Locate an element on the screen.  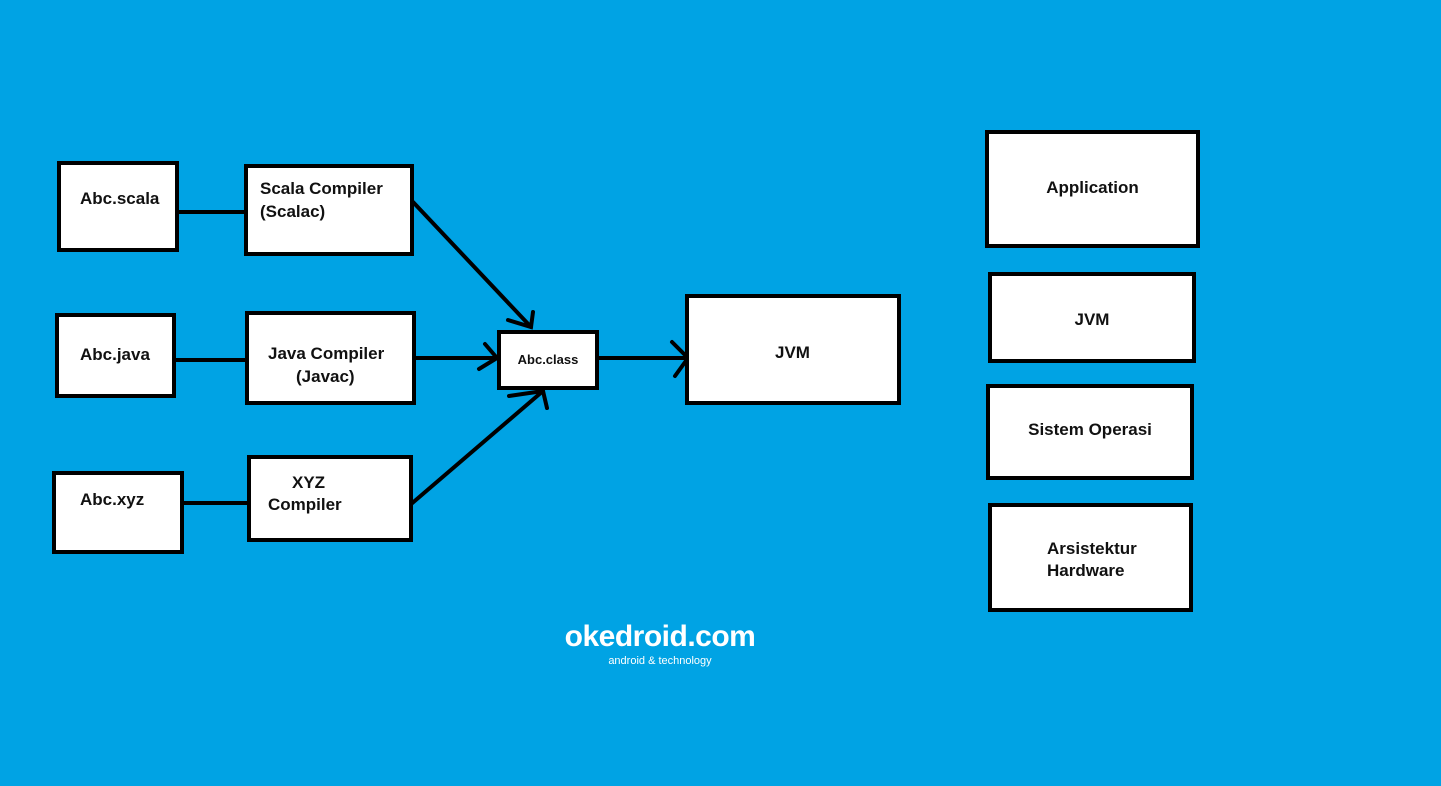
watermark-logo: okedroid.com android & technology is located at coordinates (660, 644).